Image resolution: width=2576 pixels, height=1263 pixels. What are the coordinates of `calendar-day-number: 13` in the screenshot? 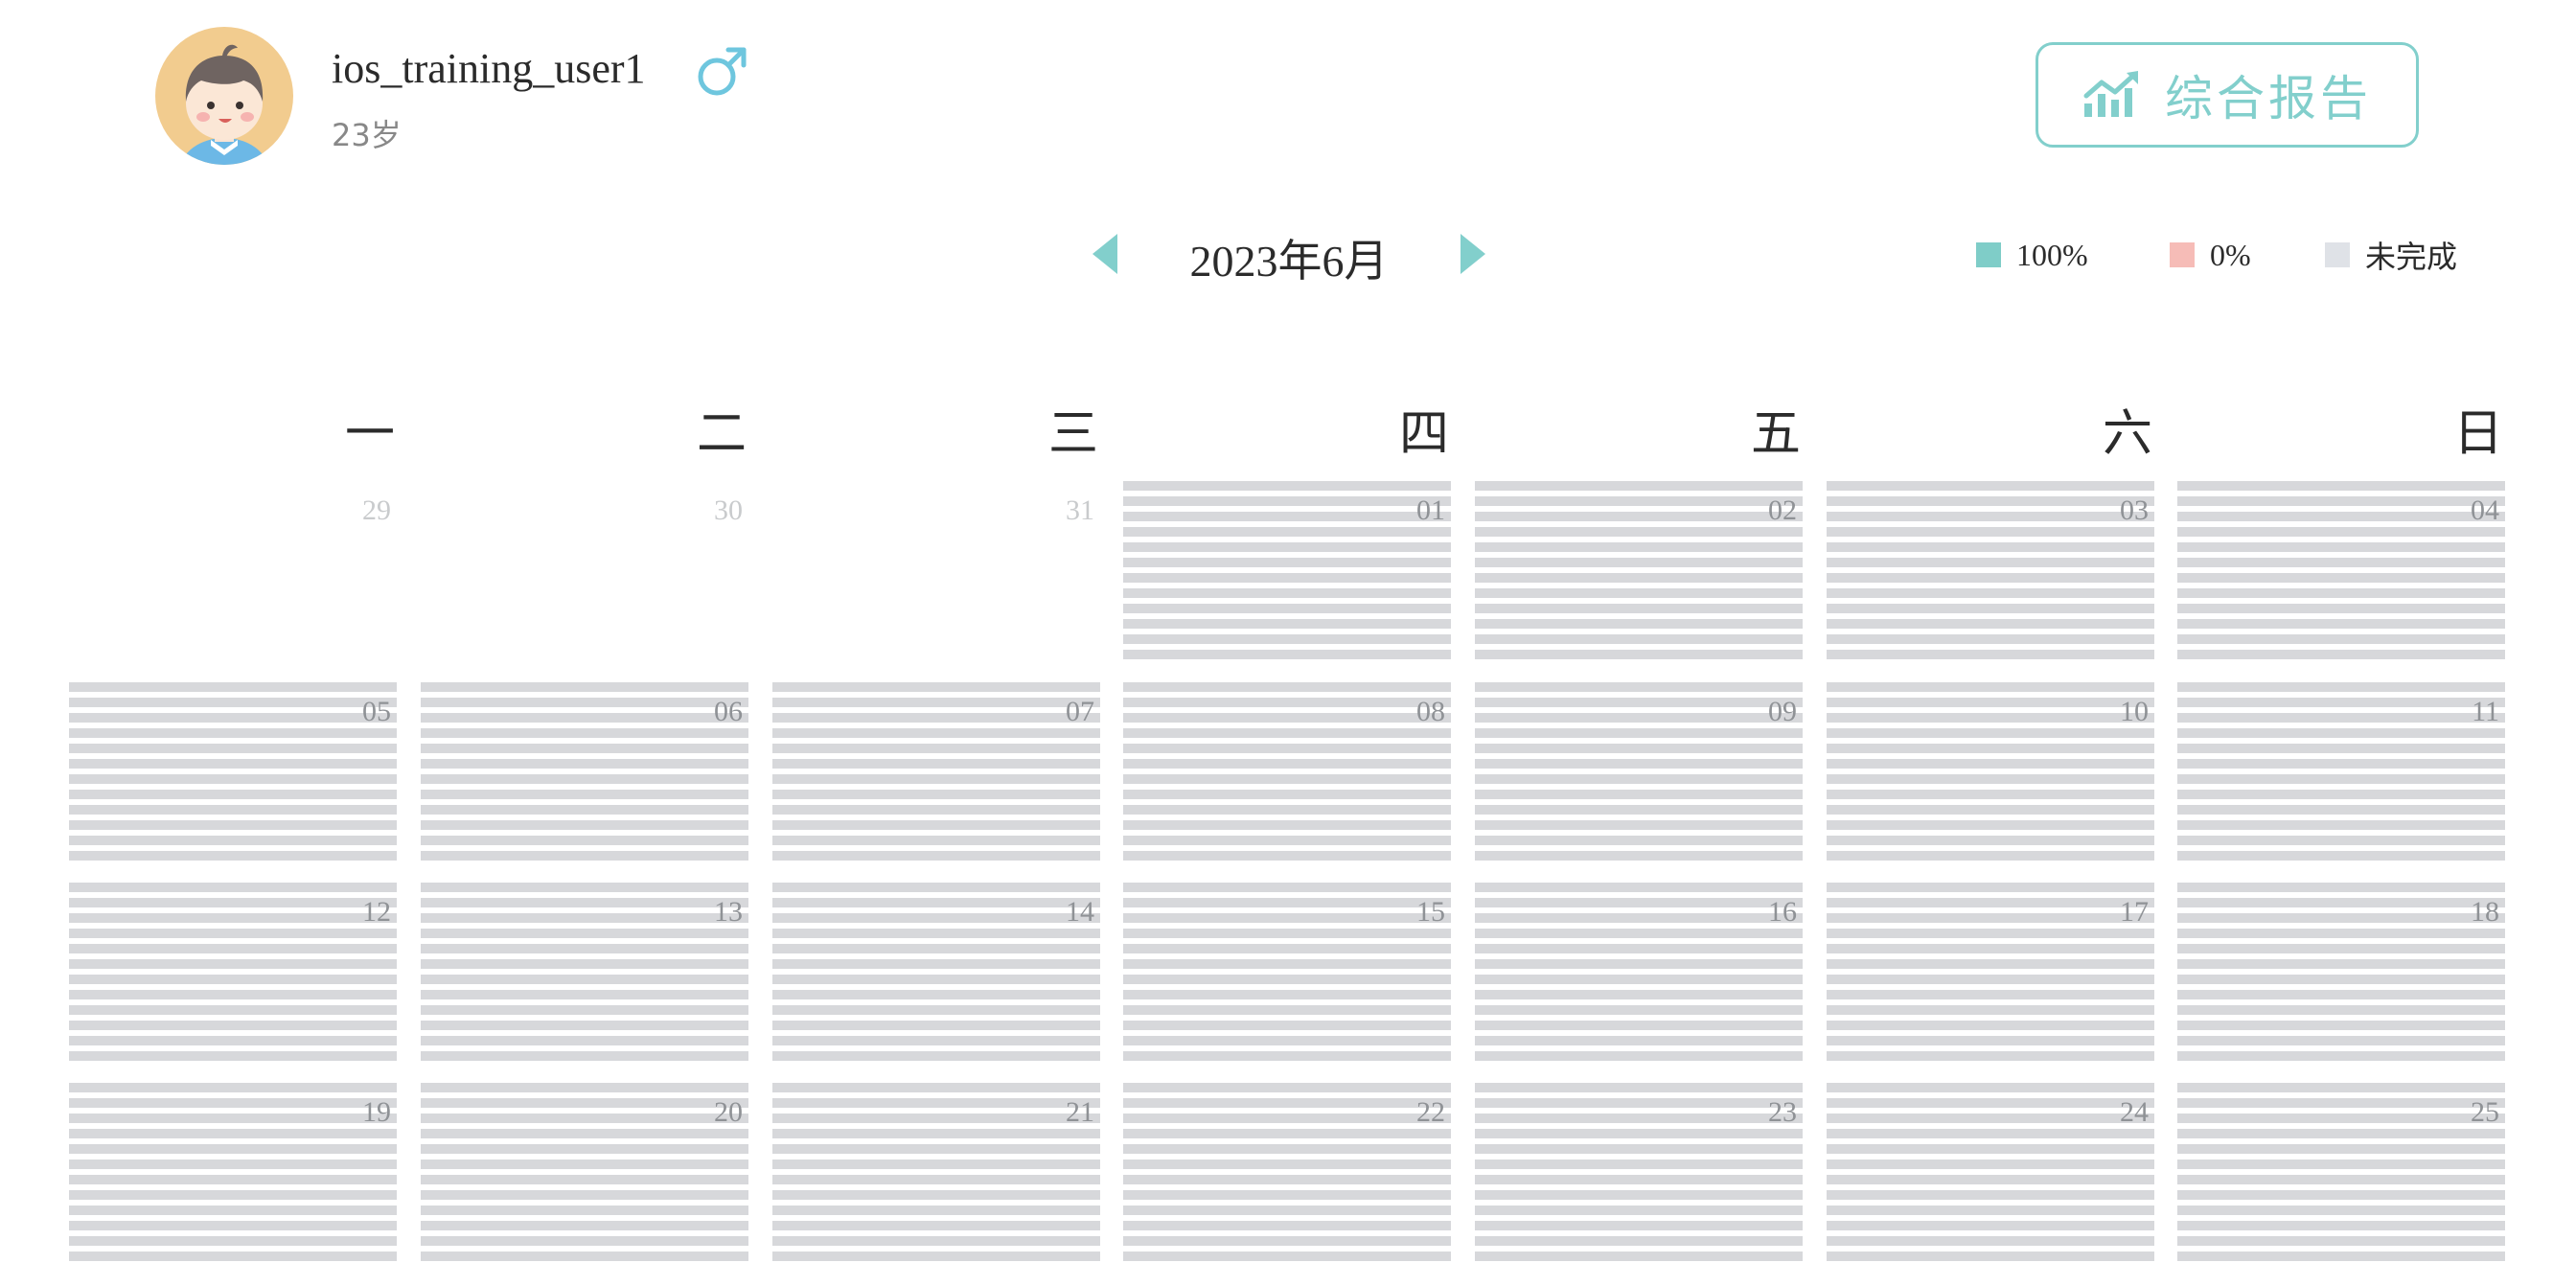 It's located at (728, 912).